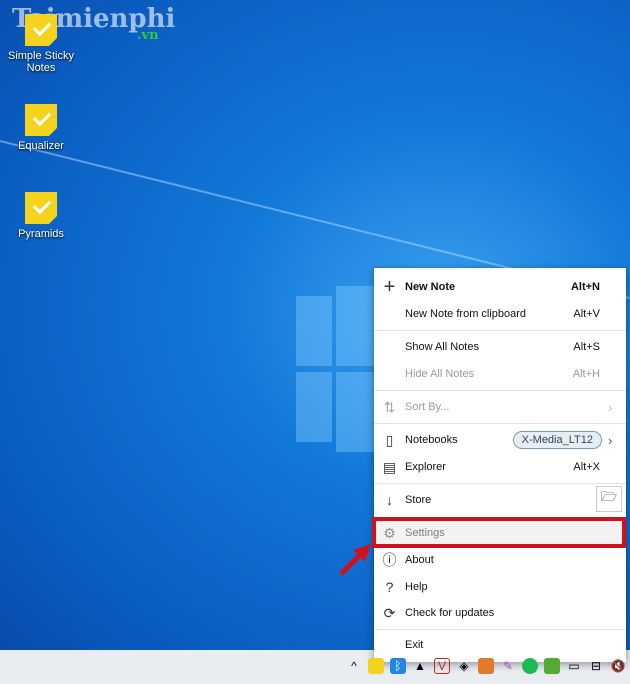 The image size is (630, 684). What do you see at coordinates (442, 347) in the screenshot?
I see `label: Show All Notes` at bounding box center [442, 347].